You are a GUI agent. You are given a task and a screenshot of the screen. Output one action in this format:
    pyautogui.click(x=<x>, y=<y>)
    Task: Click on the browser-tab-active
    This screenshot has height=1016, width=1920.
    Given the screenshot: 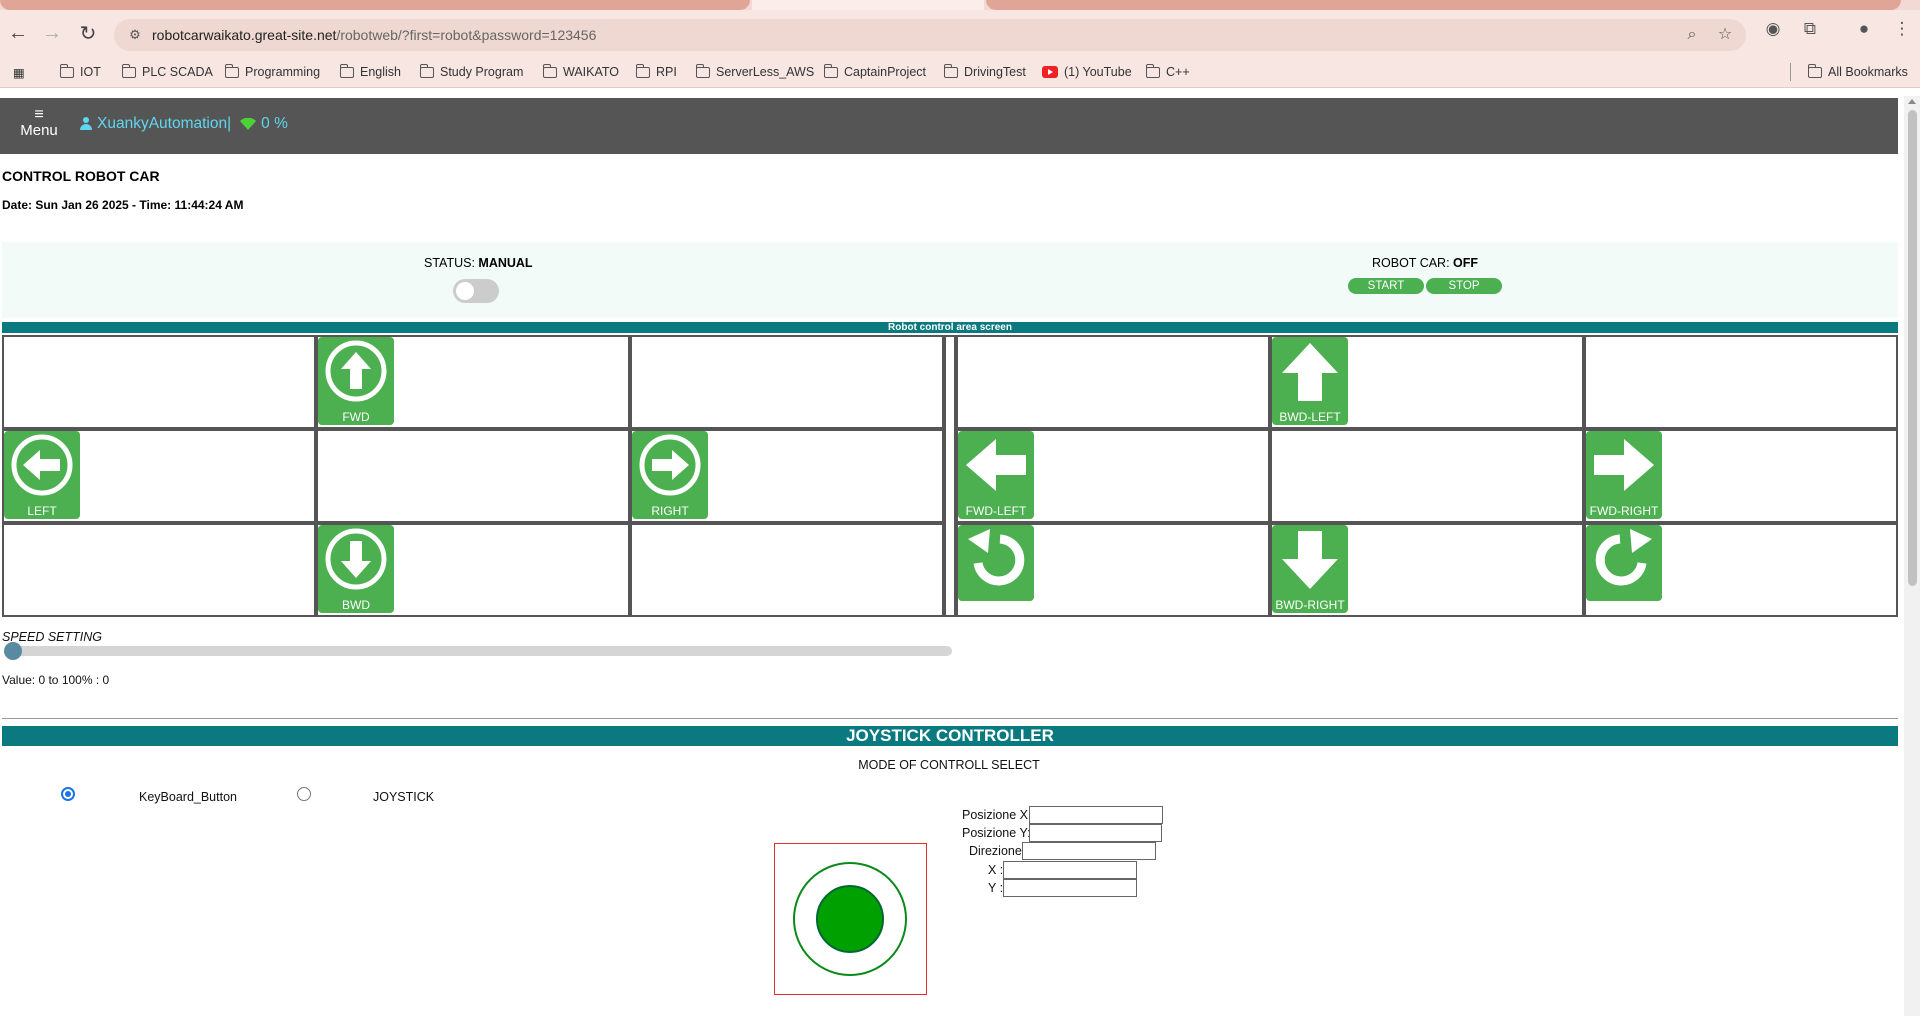 What is the action you would take?
    pyautogui.click(x=868, y=5)
    